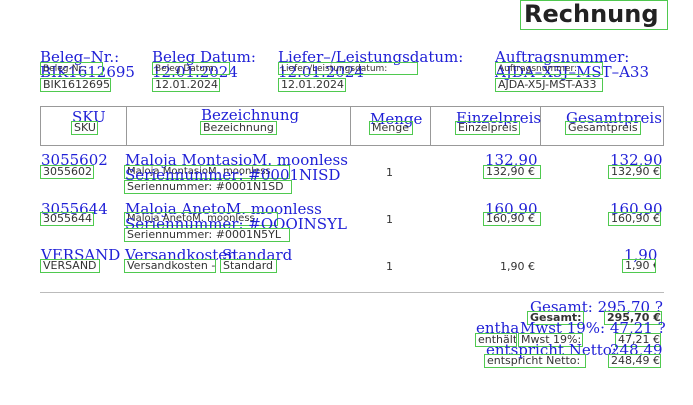 This screenshot has width=693, height=405. What do you see at coordinates (389, 266) in the screenshot?
I see `row3-qty: 1` at bounding box center [389, 266].